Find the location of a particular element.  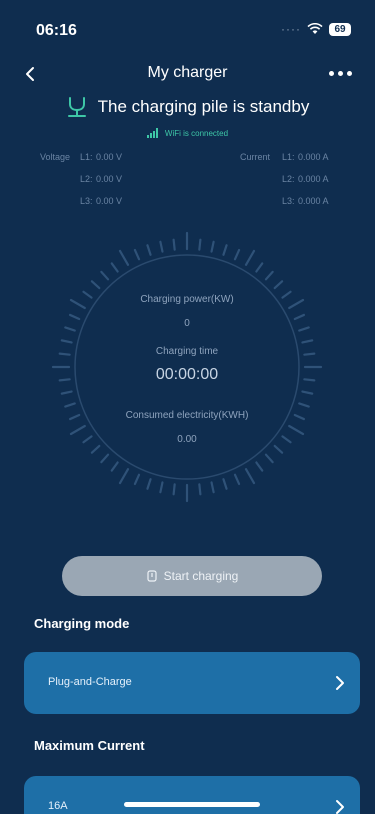

charging-time-label: Charging time is located at coordinates (187, 351).